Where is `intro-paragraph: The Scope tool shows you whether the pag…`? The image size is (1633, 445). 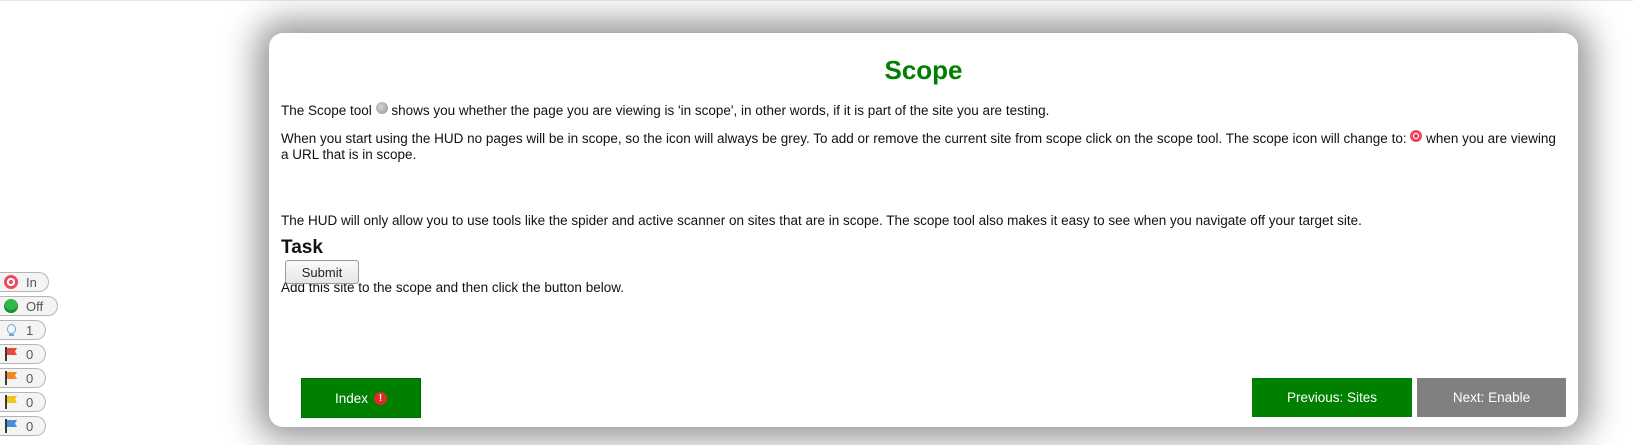
intro-paragraph: The Scope tool shows you whether the pag… is located at coordinates (665, 110).